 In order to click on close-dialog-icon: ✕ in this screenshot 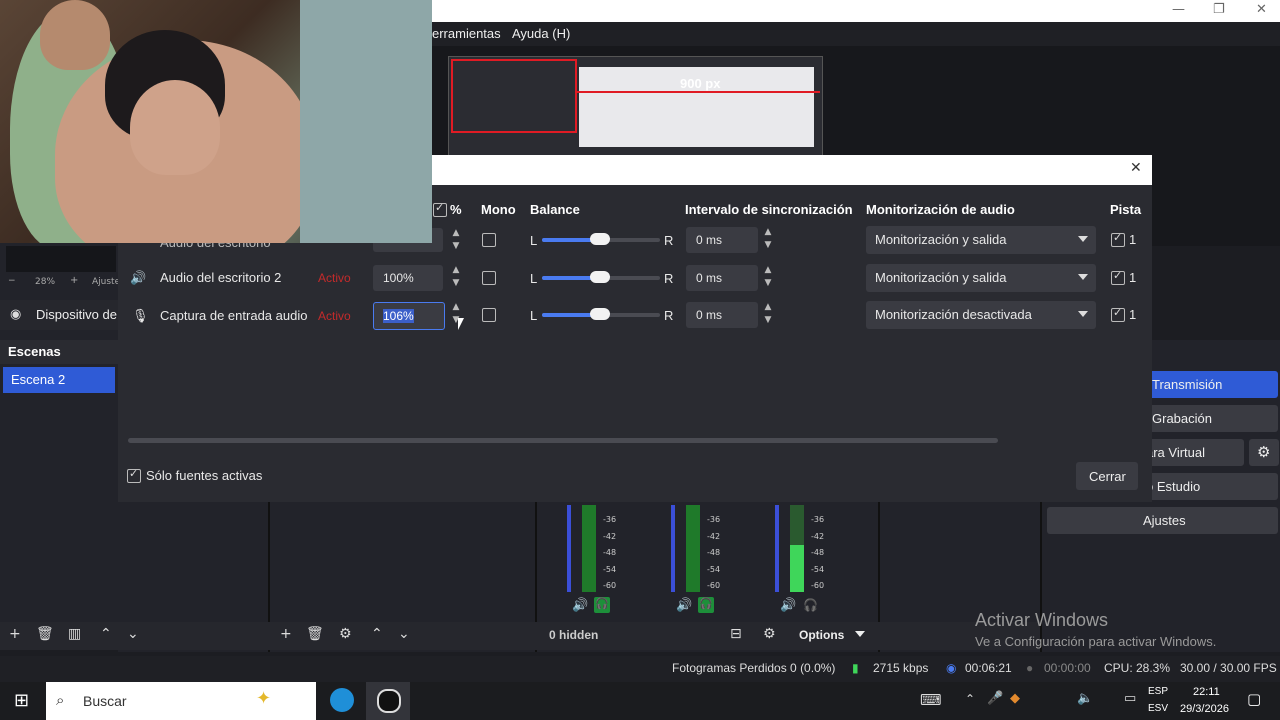, I will do `click(1136, 168)`.